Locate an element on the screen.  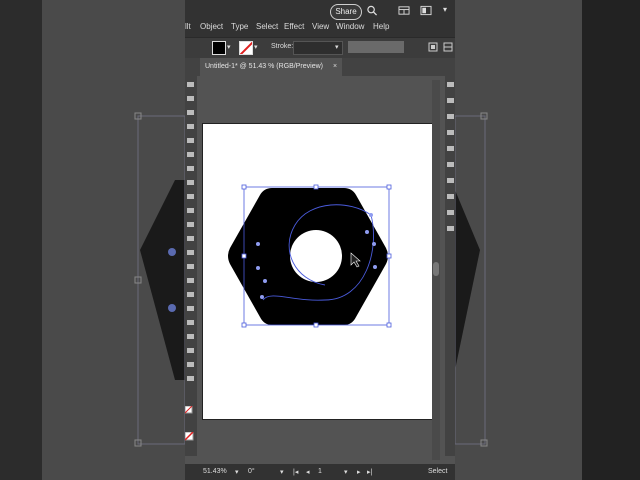
previous-artboard-icon: ◂ is located at coordinates (308, 472).